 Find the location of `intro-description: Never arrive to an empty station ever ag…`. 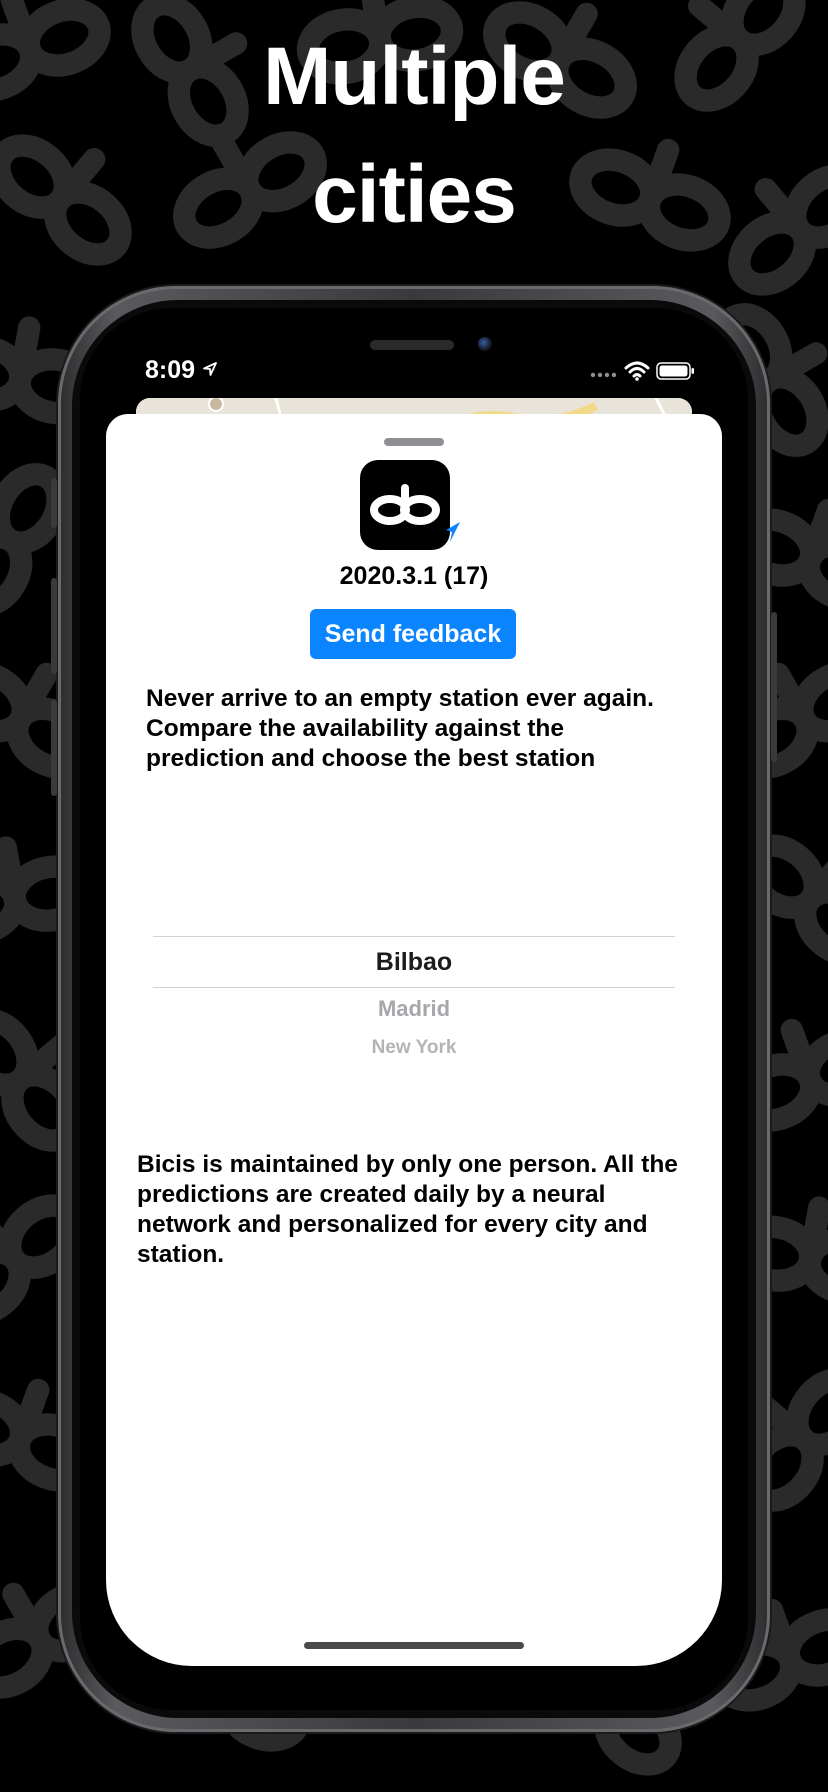

intro-description: Never arrive to an empty station ever ag… is located at coordinates (400, 728).